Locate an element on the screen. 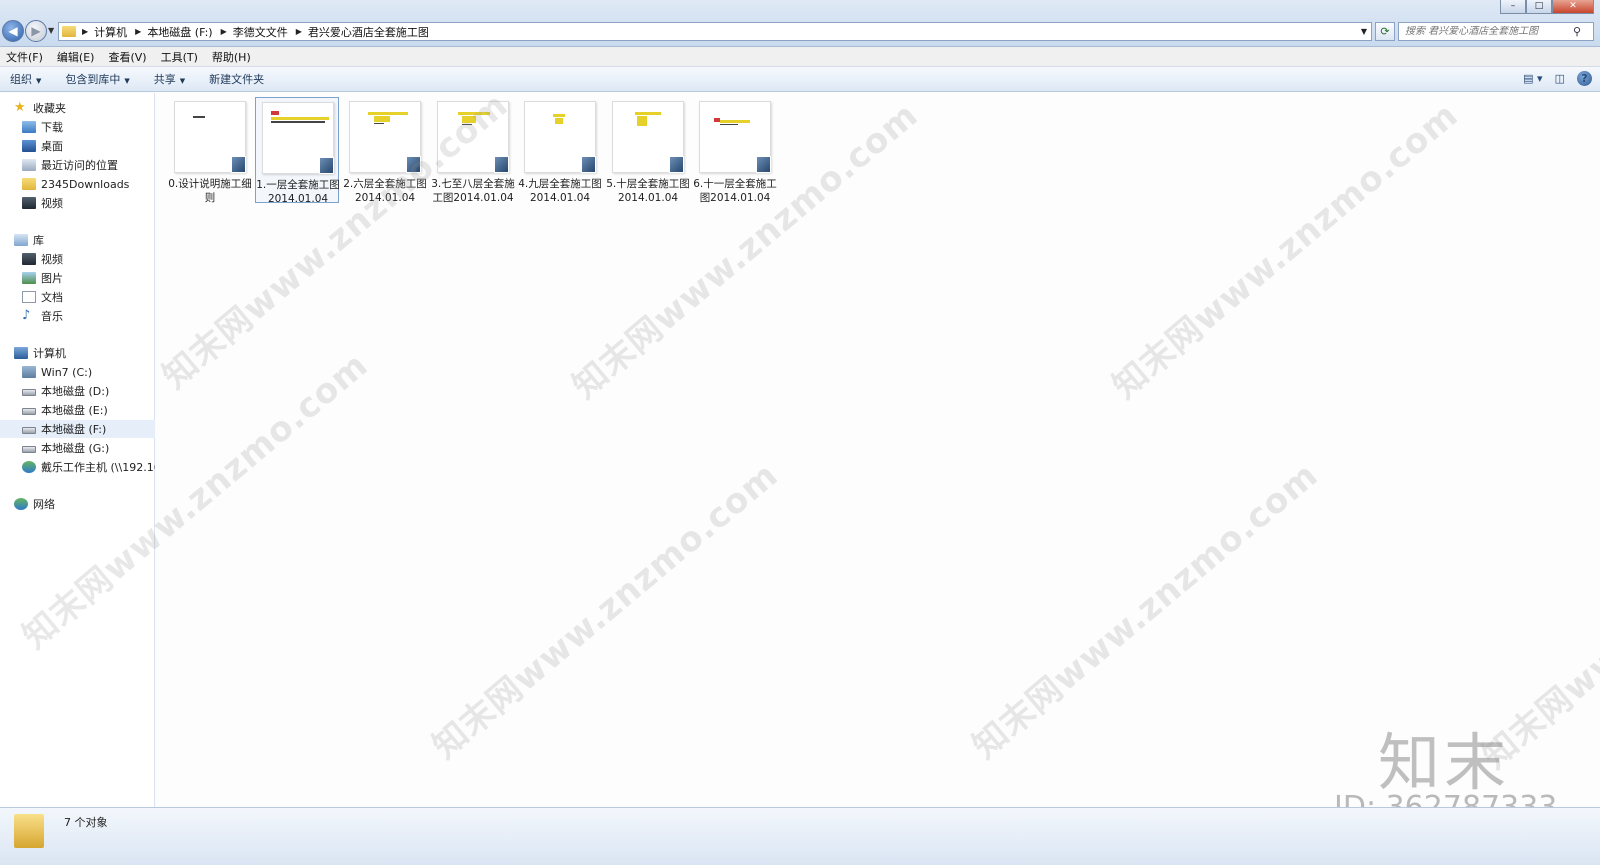 The image size is (1600, 865). search-icon: ⚲ is located at coordinates (1580, 31).